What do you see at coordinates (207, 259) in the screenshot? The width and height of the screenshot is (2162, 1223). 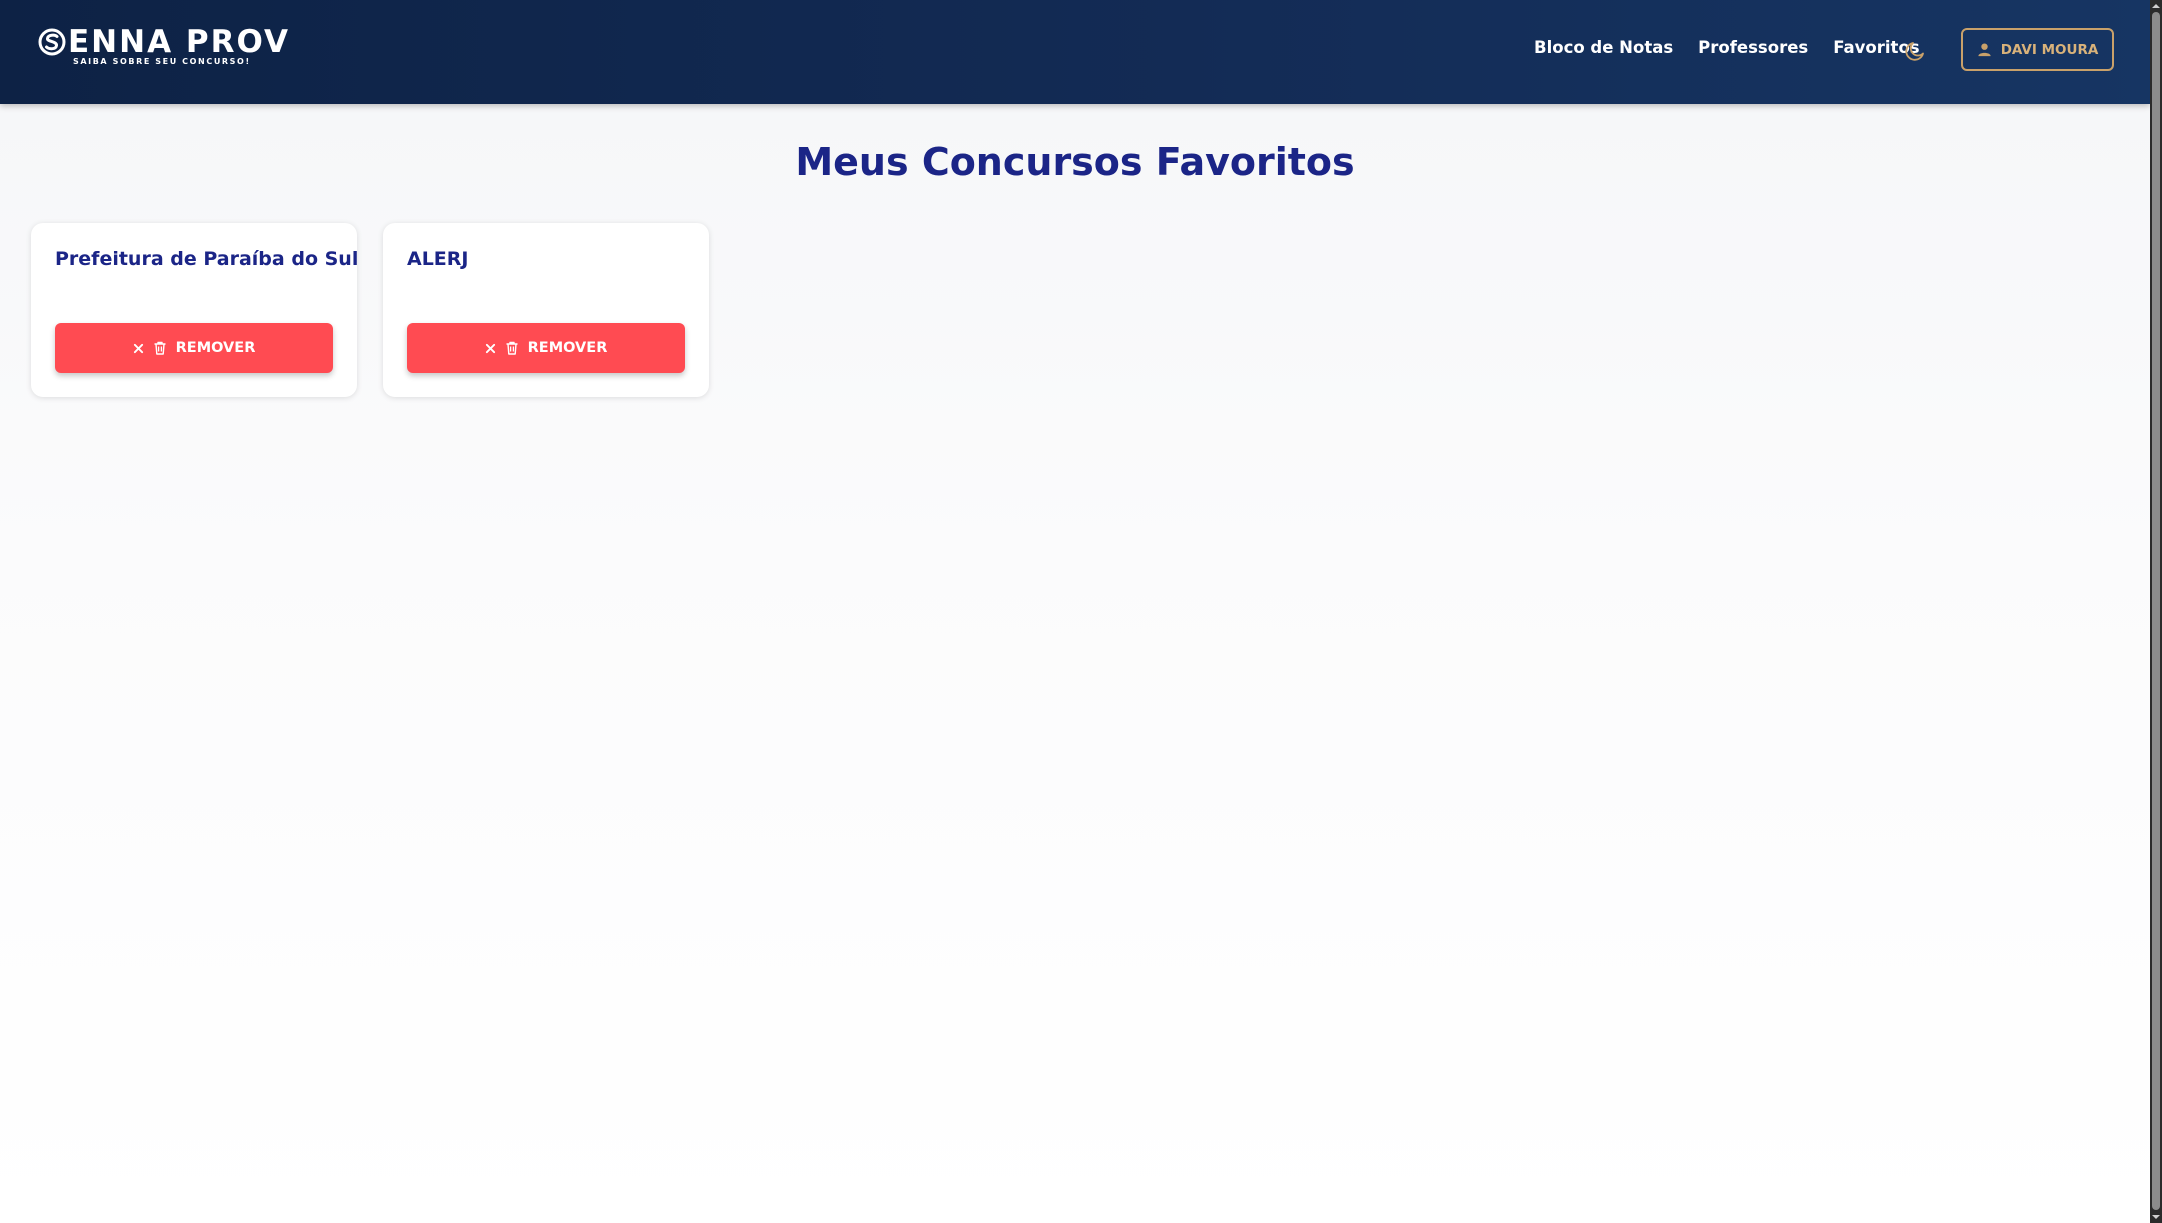 I see `favorite-card-title: Prefeitura de Paraíba do Sul` at bounding box center [207, 259].